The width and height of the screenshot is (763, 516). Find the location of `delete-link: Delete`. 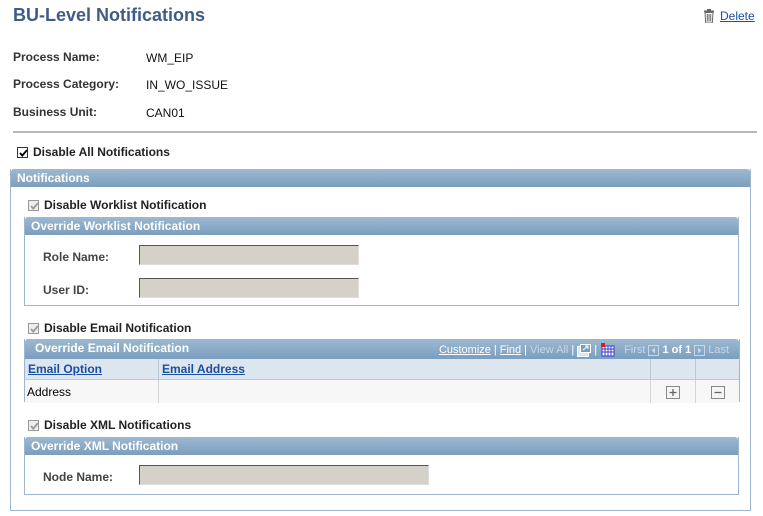

delete-link: Delete is located at coordinates (737, 16).